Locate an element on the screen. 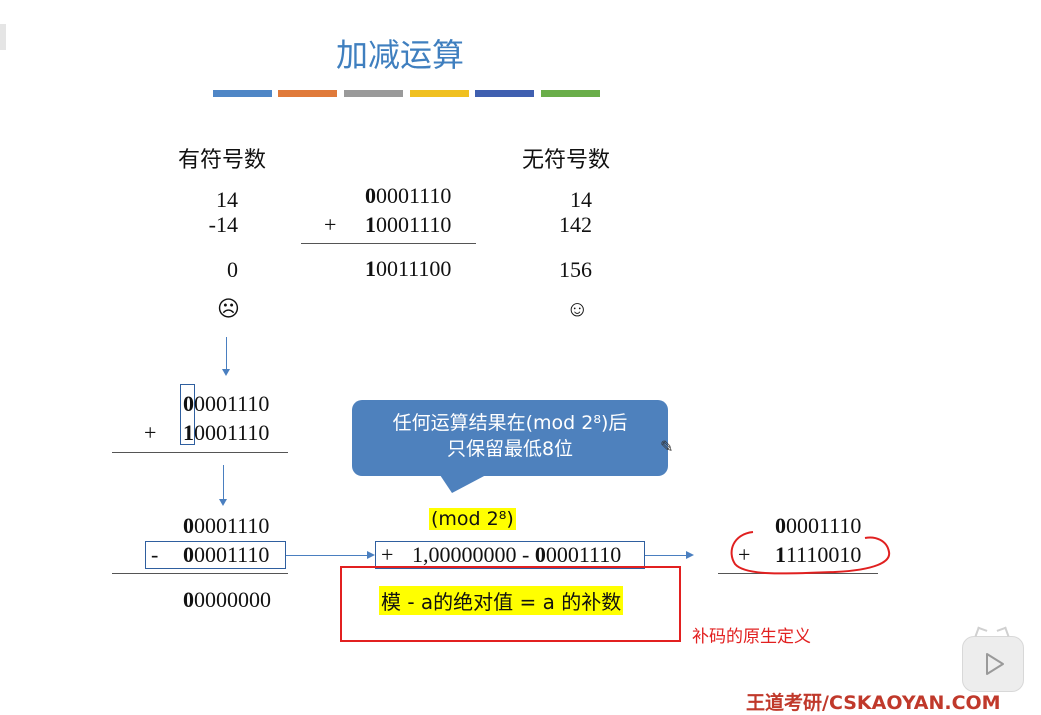 The image size is (1041, 715). footer-brand: 王道考研/CSKAOYAN.COM is located at coordinates (873, 703).